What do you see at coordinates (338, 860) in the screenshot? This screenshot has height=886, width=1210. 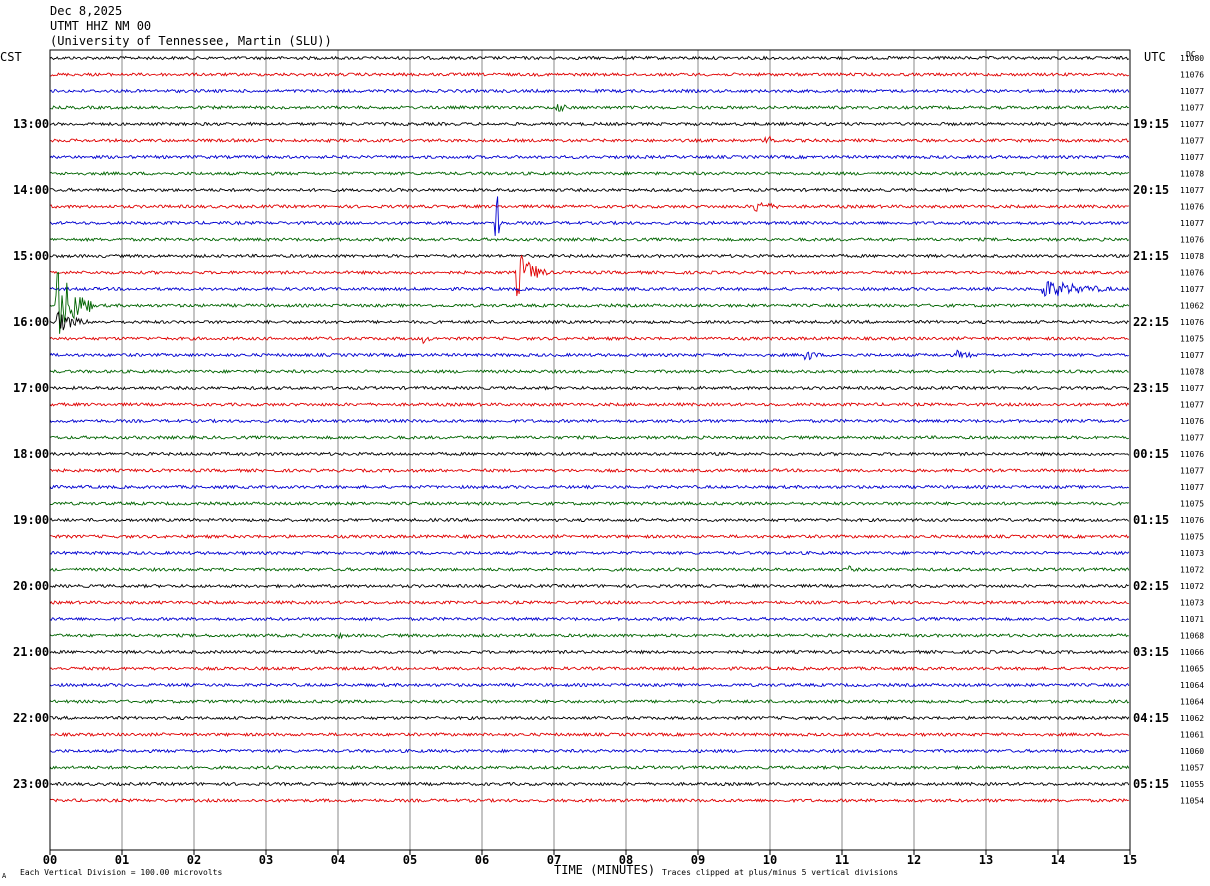 I see `x-tick-label: 04` at bounding box center [338, 860].